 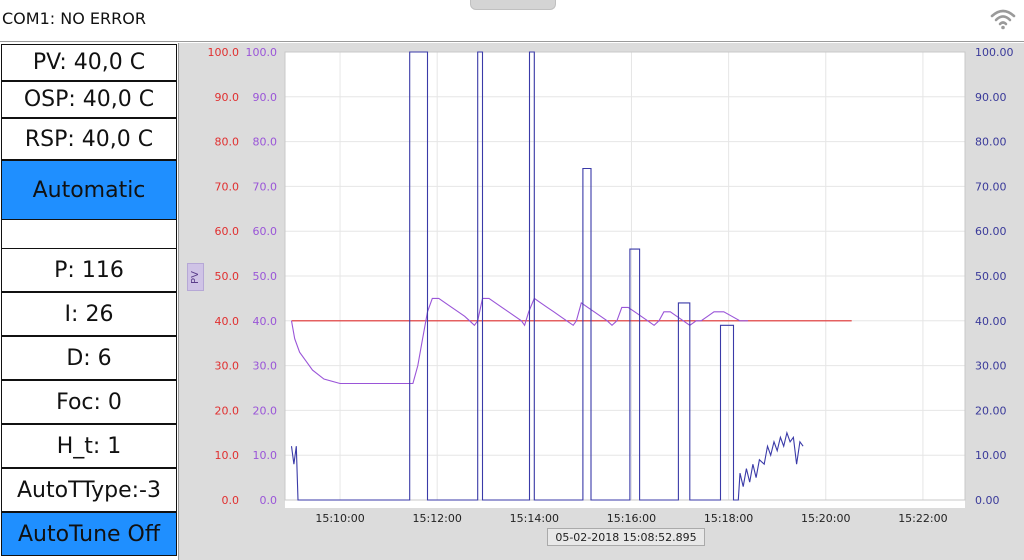 What do you see at coordinates (89, 446) in the screenshot?
I see `h-t-value: H_t: 1` at bounding box center [89, 446].